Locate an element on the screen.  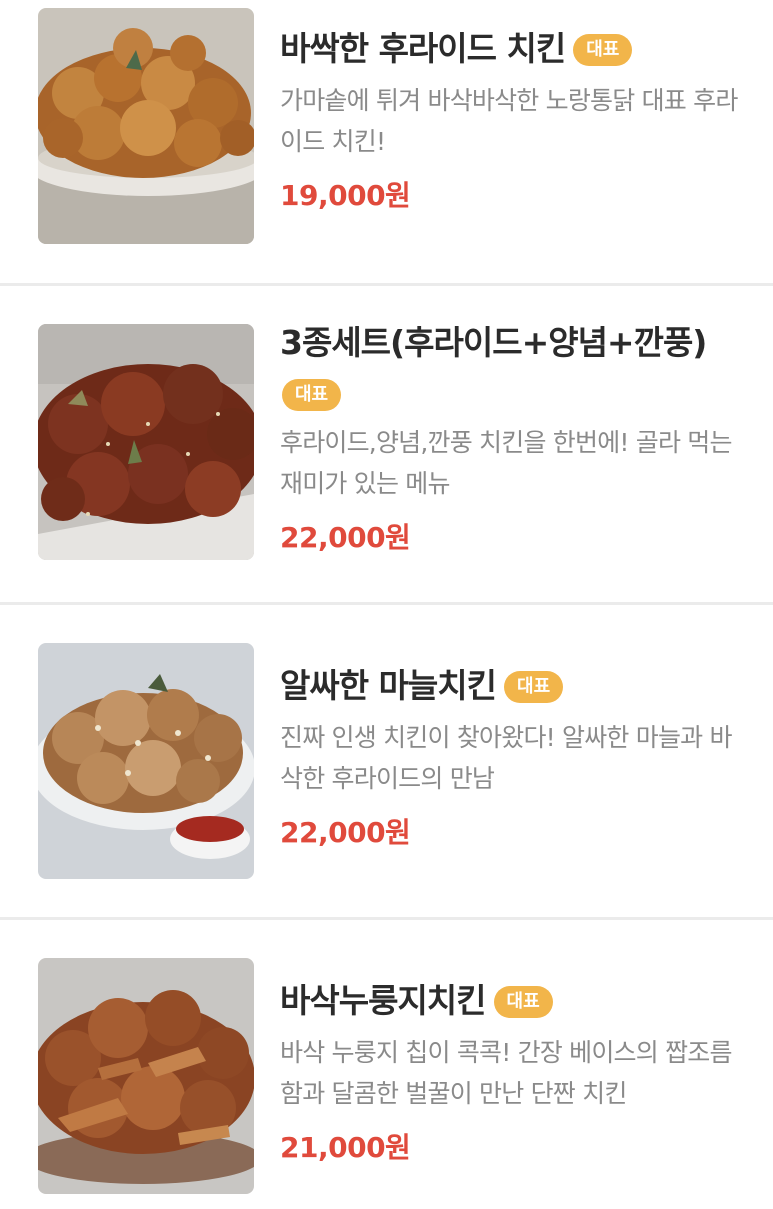
menu-description: 후라이드,양념,깐풍 치킨을 한번에! 골라 먹는 재미가 있는 메뉴 is located at coordinates (506, 463).